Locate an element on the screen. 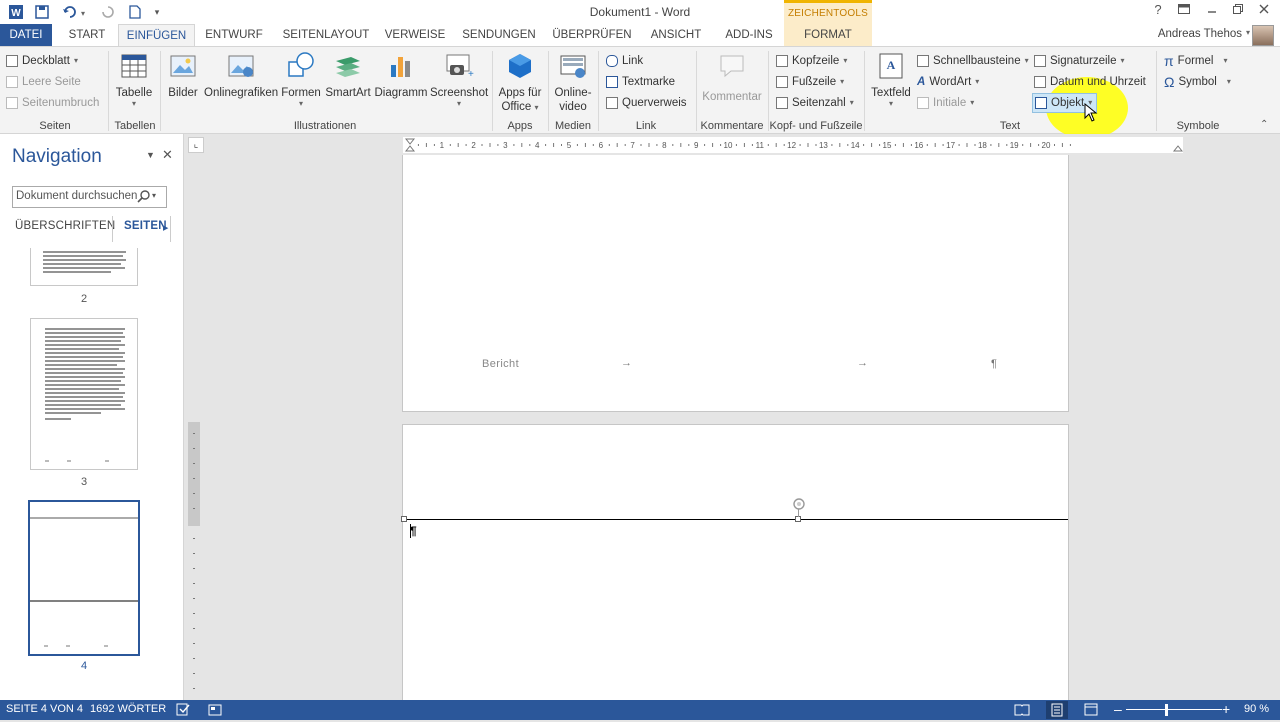 Image resolution: width=1280 pixels, height=722 pixels. print-layout-icon is located at coordinates (1057, 710).